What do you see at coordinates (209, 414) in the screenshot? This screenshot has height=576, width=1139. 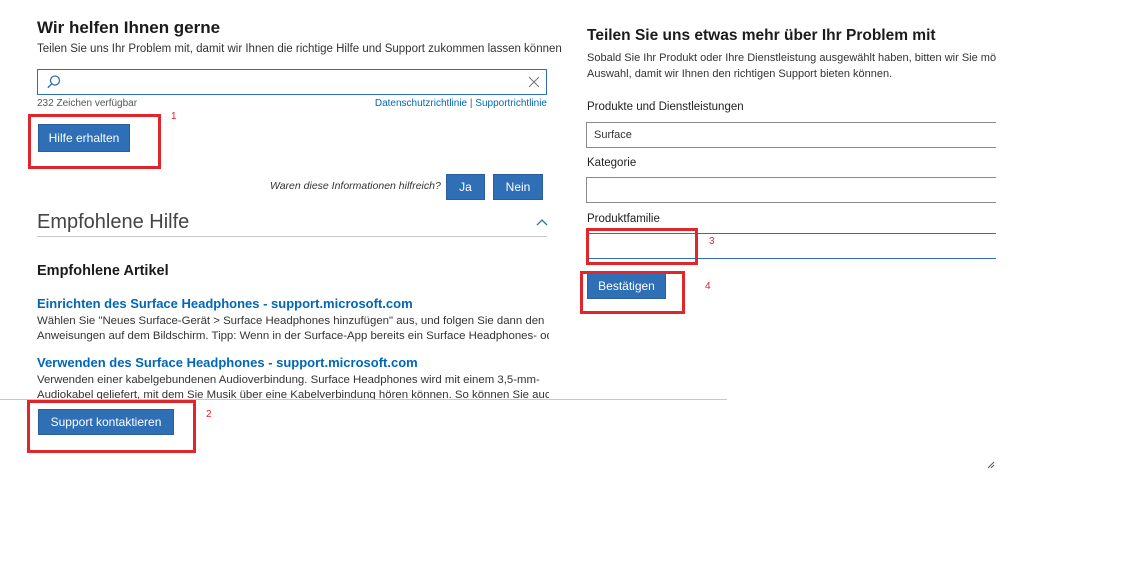 I see `annotation-number-2: 2` at bounding box center [209, 414].